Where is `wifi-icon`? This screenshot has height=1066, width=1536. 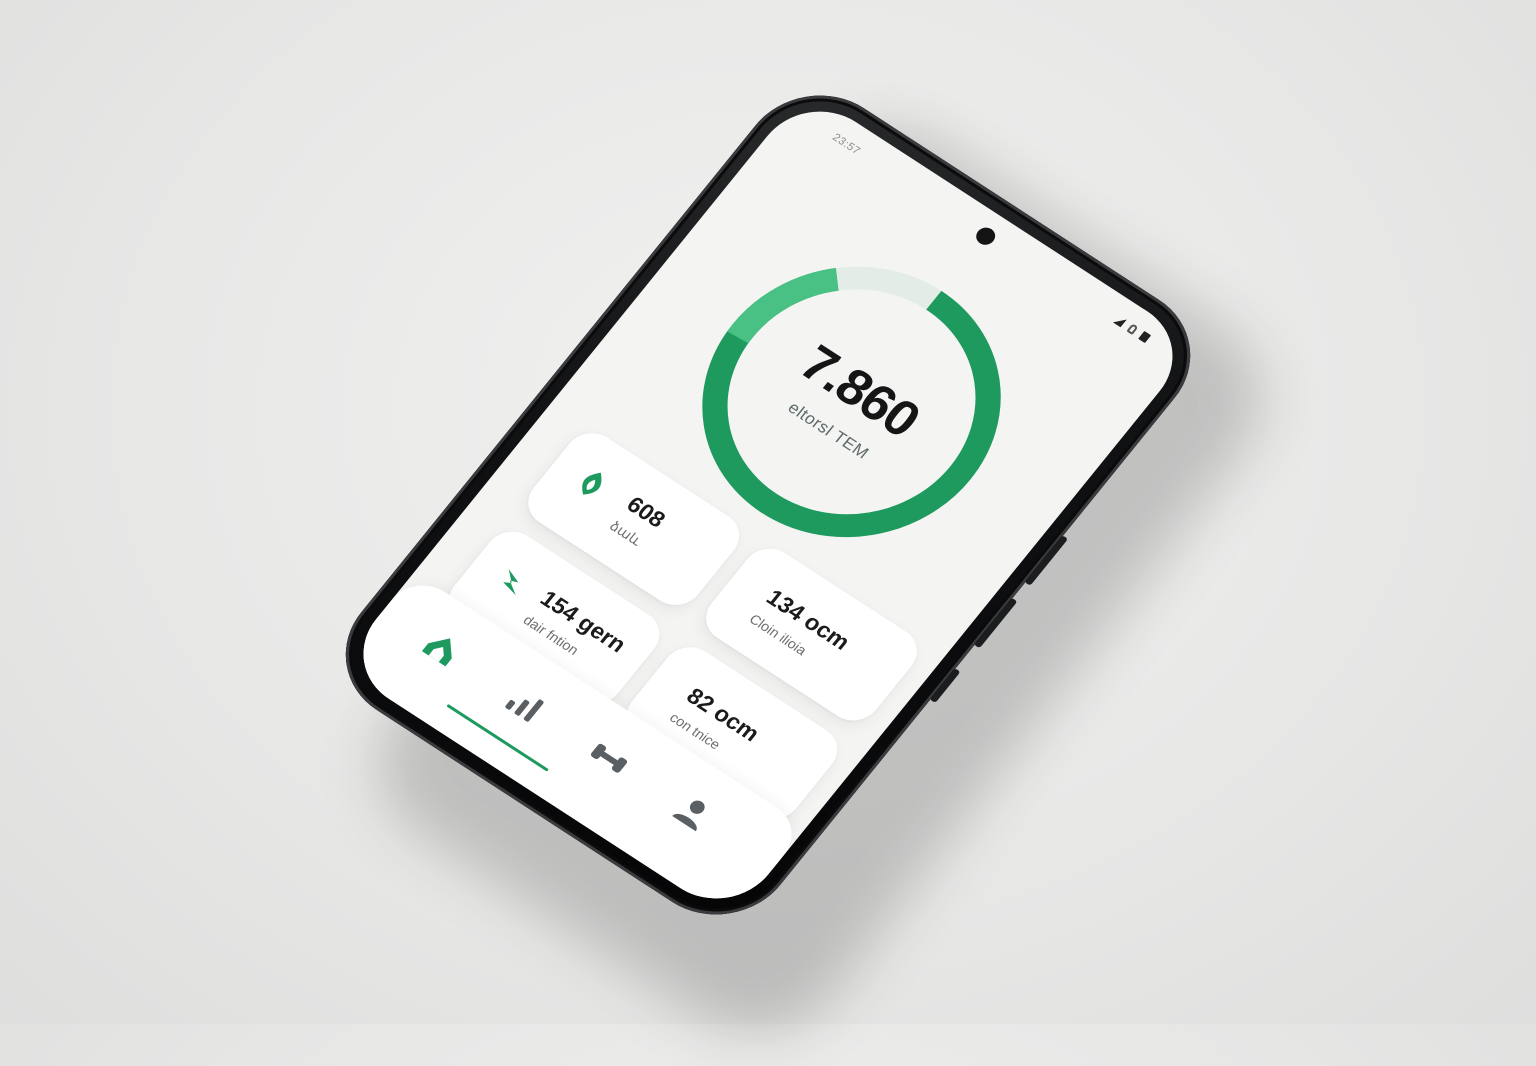 wifi-icon is located at coordinates (1132, 329).